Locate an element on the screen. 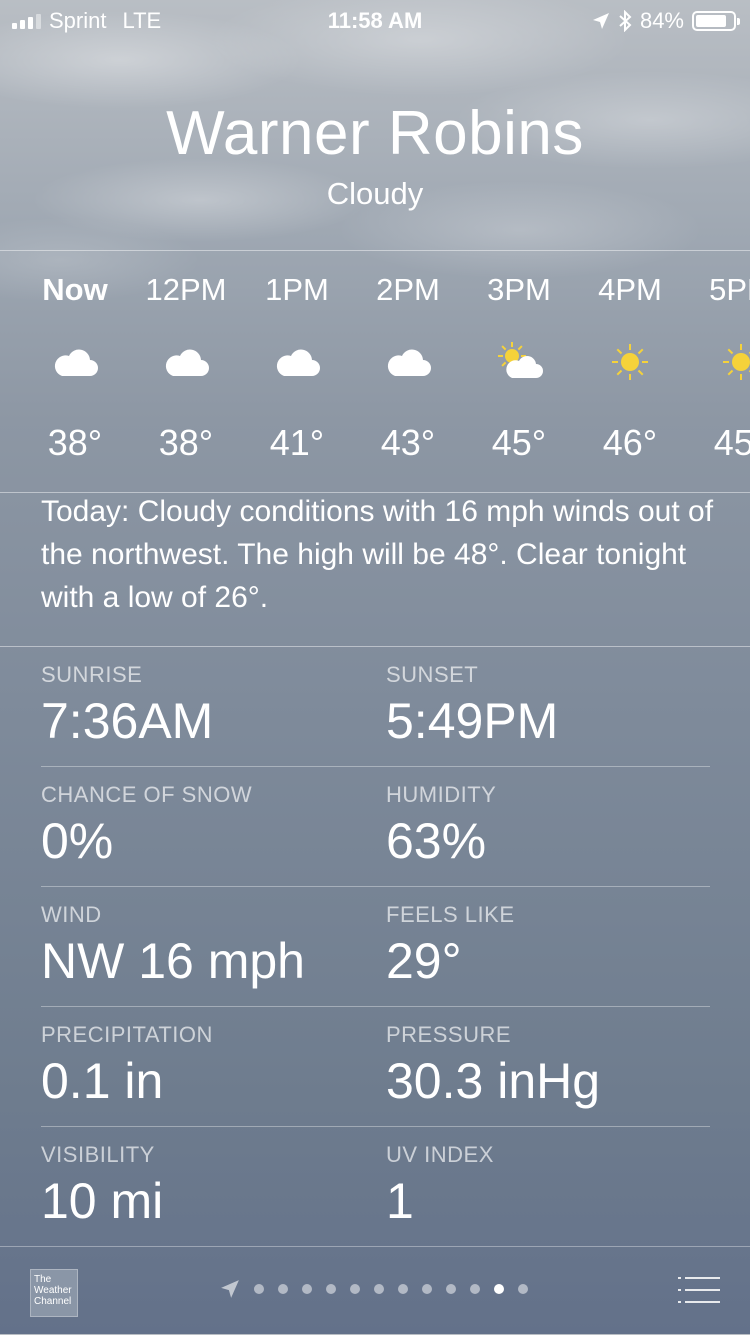 The image size is (750, 1335). hour-temp: 46° is located at coordinates (630, 442).